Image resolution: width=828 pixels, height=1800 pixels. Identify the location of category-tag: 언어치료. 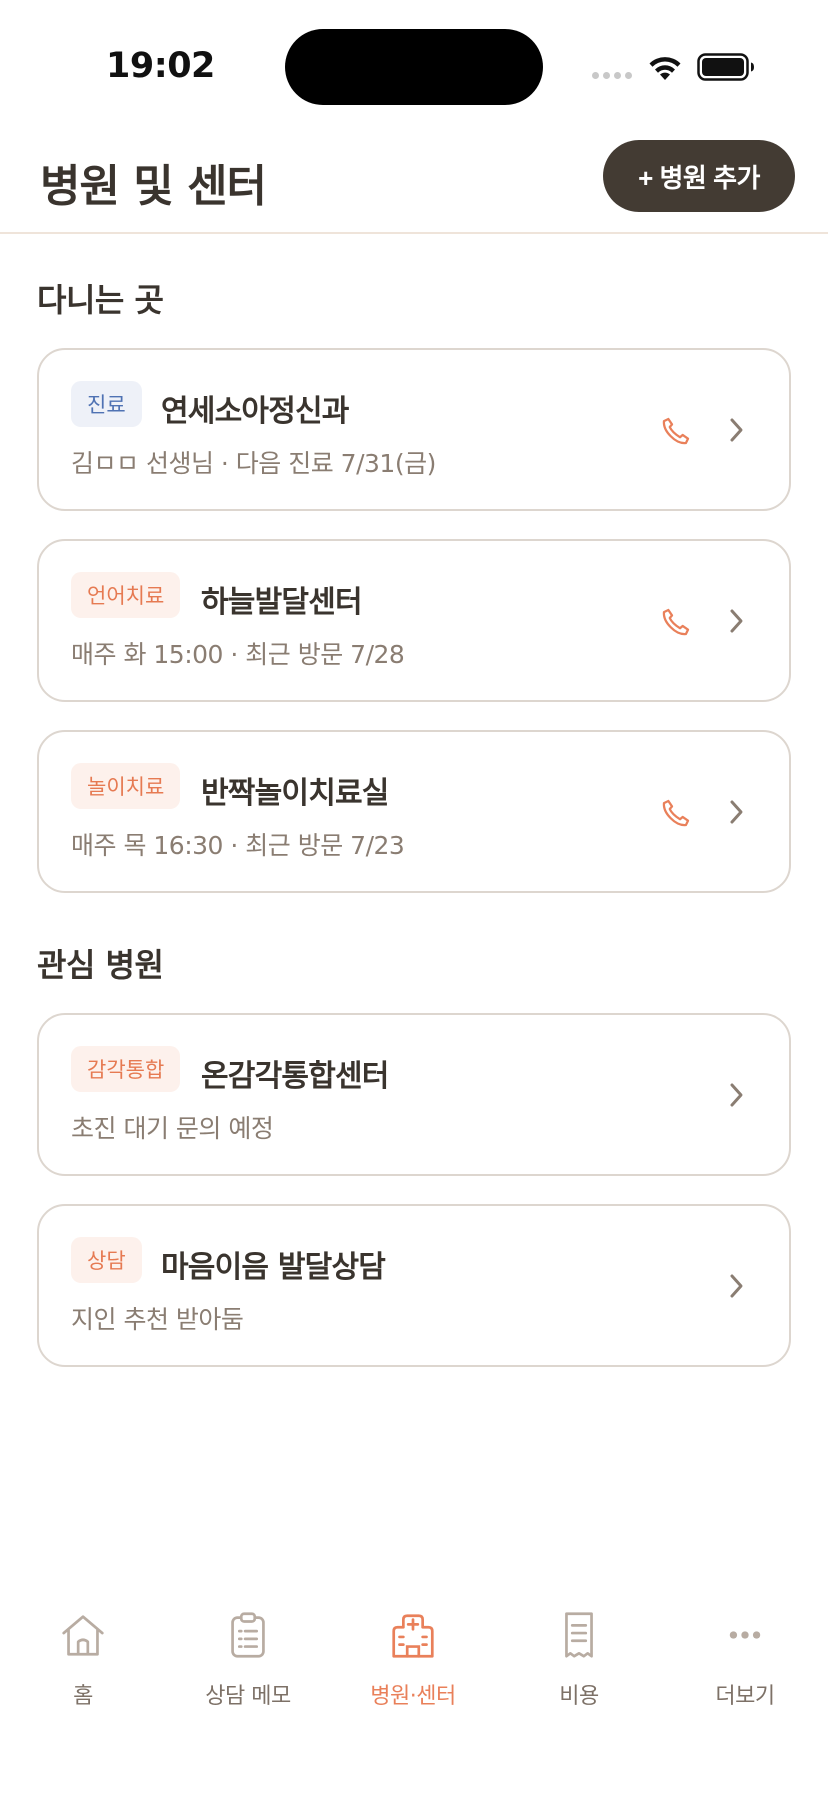
(126, 595).